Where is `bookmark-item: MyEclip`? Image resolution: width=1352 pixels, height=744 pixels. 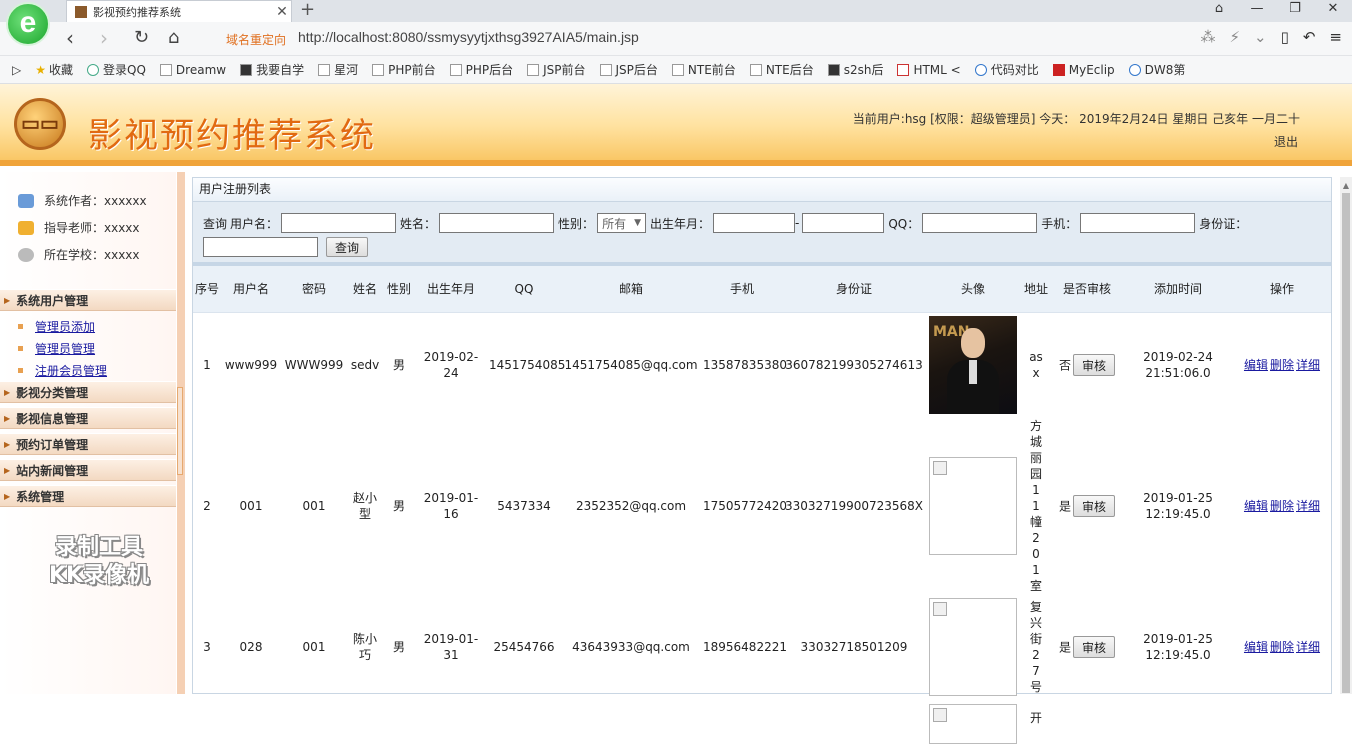 bookmark-item: MyEclip is located at coordinates (1084, 70).